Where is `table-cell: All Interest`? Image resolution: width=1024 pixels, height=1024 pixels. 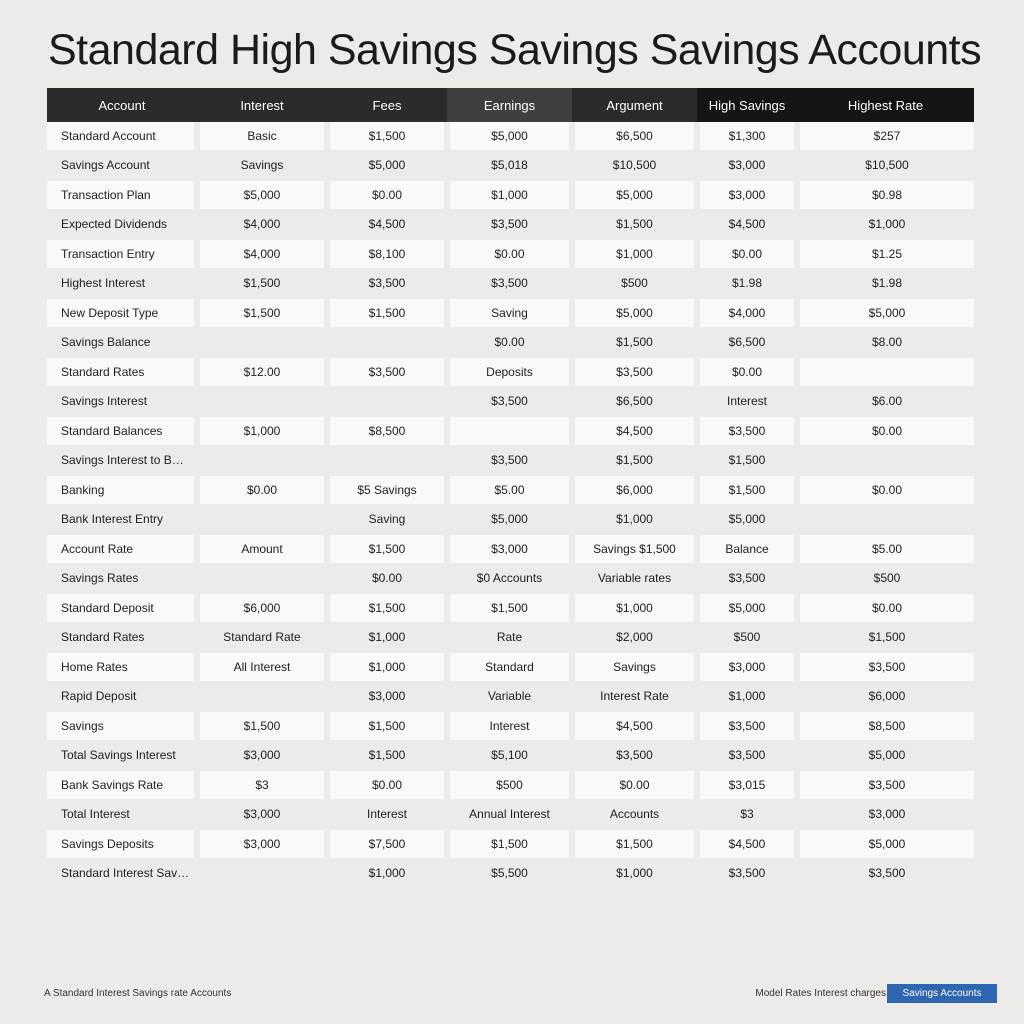 table-cell: All Interest is located at coordinates (263, 667).